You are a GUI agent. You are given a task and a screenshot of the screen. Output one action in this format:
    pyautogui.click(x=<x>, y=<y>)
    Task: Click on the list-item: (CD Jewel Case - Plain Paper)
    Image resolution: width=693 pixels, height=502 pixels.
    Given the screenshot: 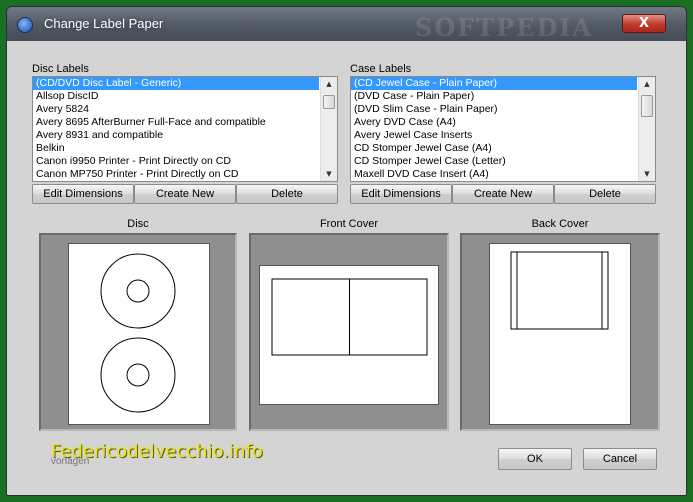 What is the action you would take?
    pyautogui.click(x=494, y=83)
    